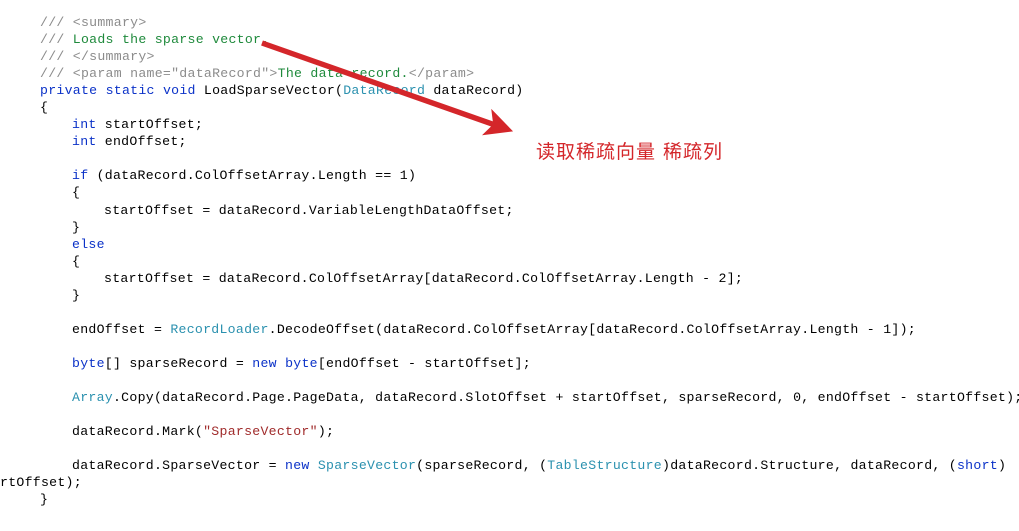  What do you see at coordinates (175, 74) in the screenshot?
I see `code-token: <param name="dataRecord">` at bounding box center [175, 74].